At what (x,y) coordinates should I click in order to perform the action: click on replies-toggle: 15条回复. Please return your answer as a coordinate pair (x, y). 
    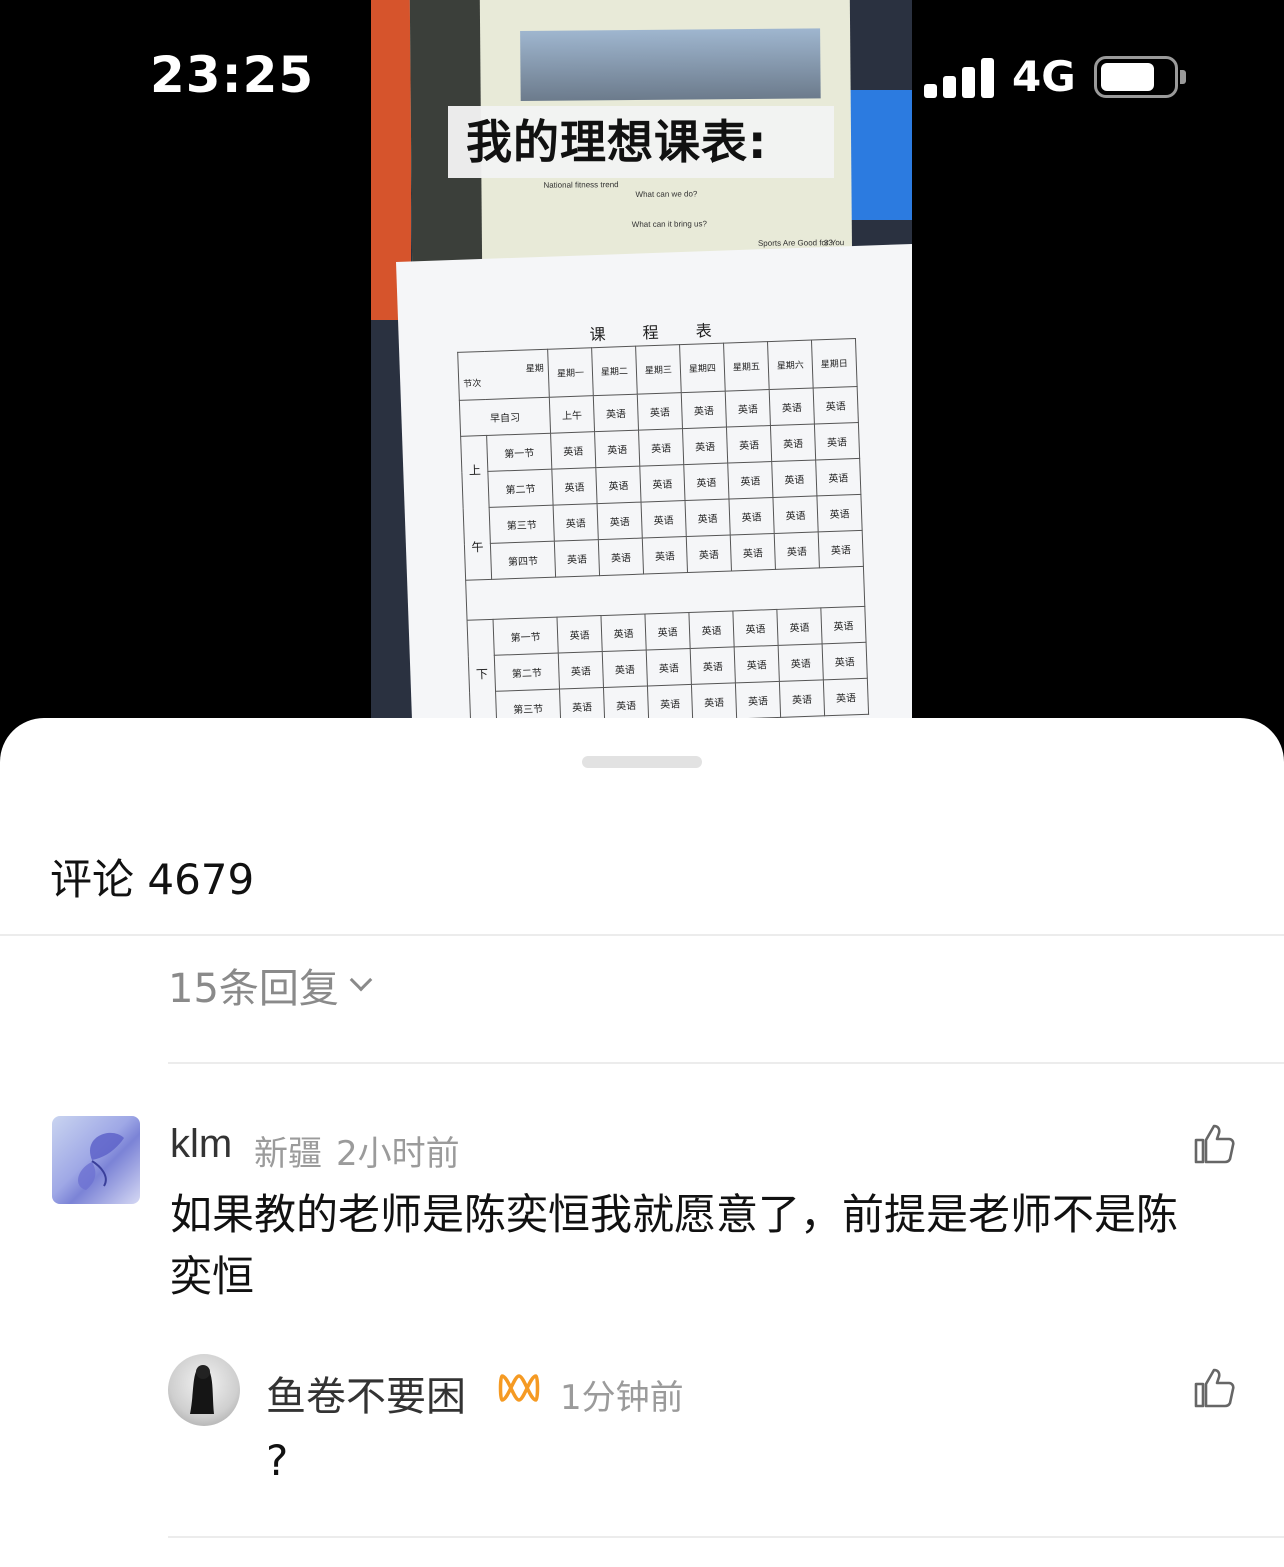
    Looking at the image, I should click on (270, 985).